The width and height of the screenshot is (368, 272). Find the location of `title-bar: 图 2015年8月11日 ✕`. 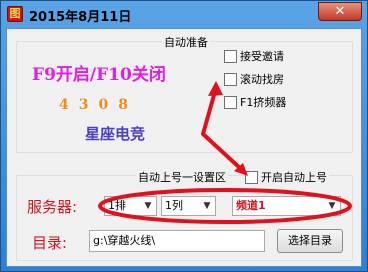

title-bar: 图 2015年8月11日 ✕ is located at coordinates (184, 14).